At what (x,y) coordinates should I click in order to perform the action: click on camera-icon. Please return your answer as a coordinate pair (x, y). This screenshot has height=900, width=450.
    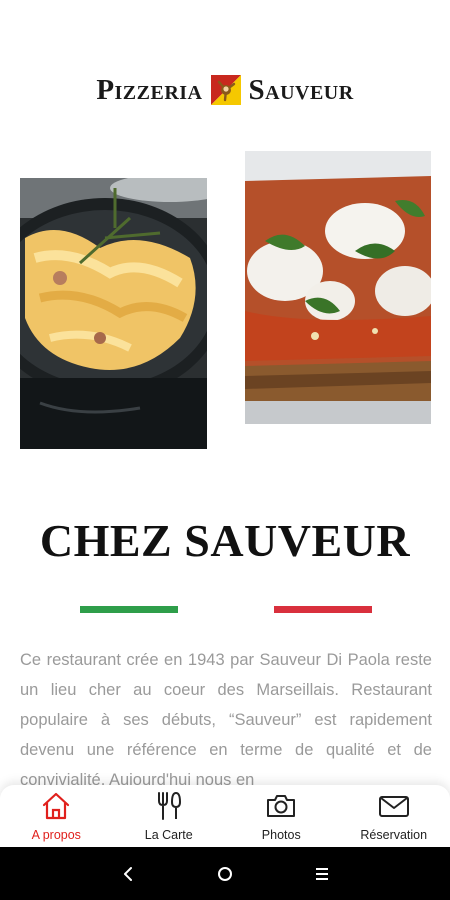
    Looking at the image, I should click on (281, 806).